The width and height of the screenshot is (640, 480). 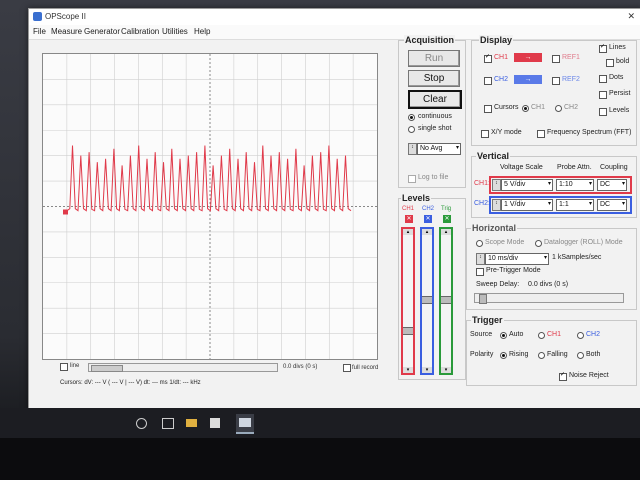 What do you see at coordinates (245, 424) in the screenshot?
I see `opscope-taskbar-icon` at bounding box center [245, 424].